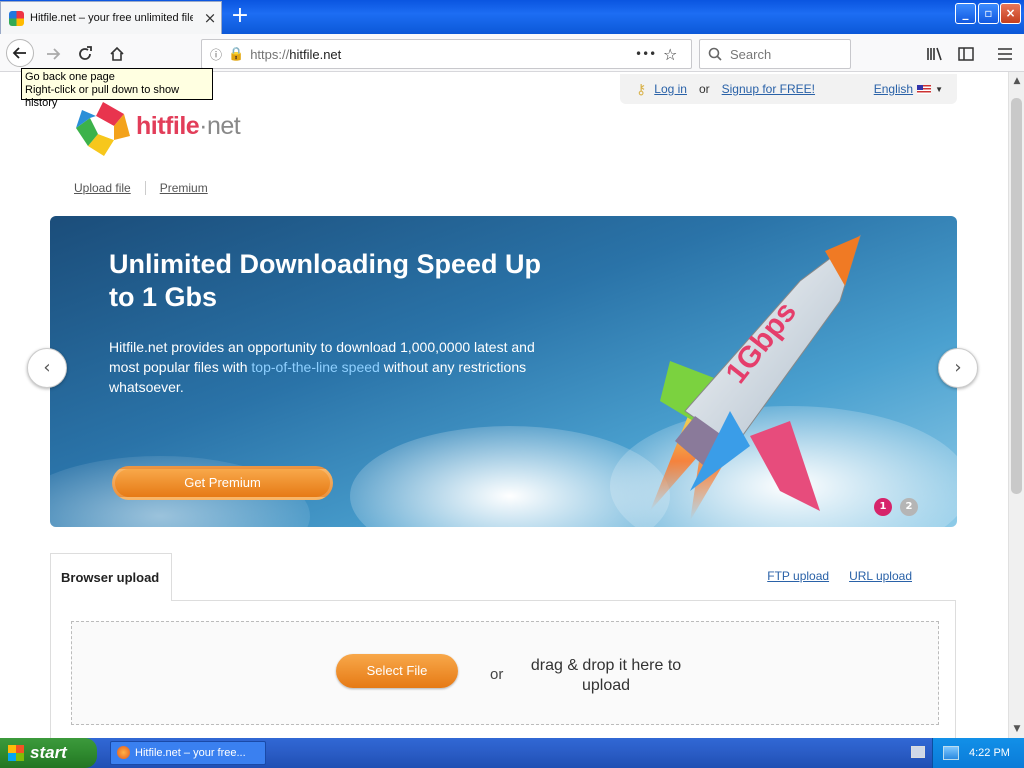 Image resolution: width=1024 pixels, height=768 pixels. I want to click on vertical-scrollbar: ▲ ▼, so click(1016, 405).